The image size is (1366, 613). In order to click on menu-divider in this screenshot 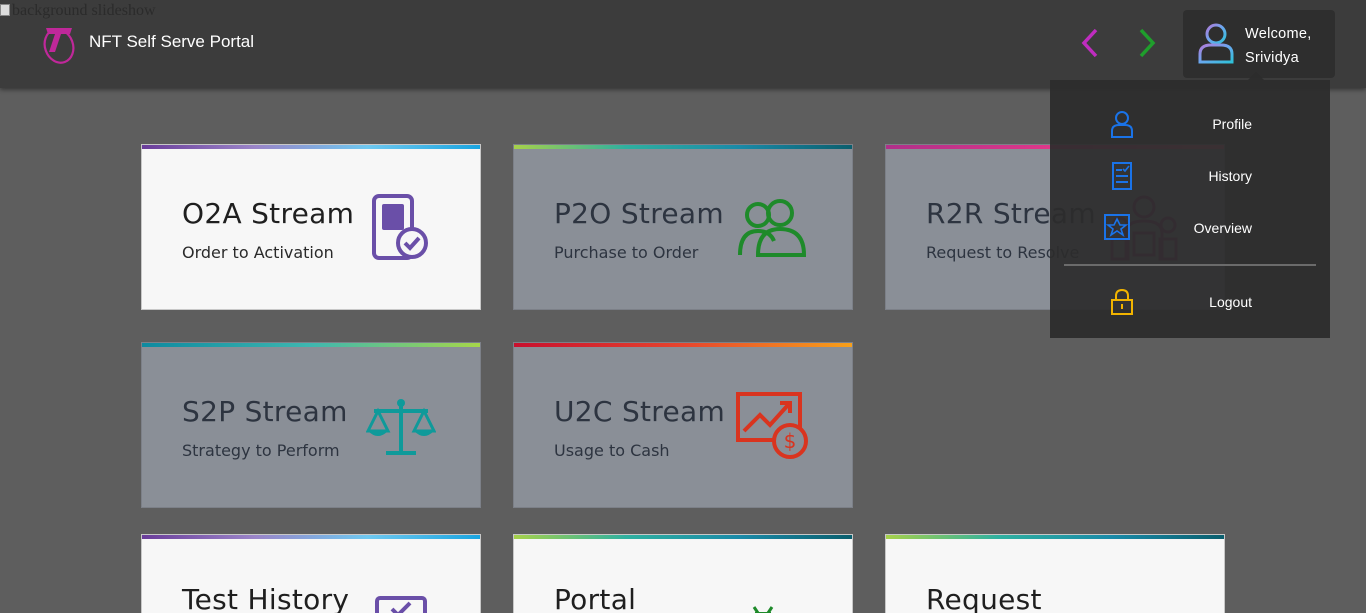, I will do `click(1190, 265)`.